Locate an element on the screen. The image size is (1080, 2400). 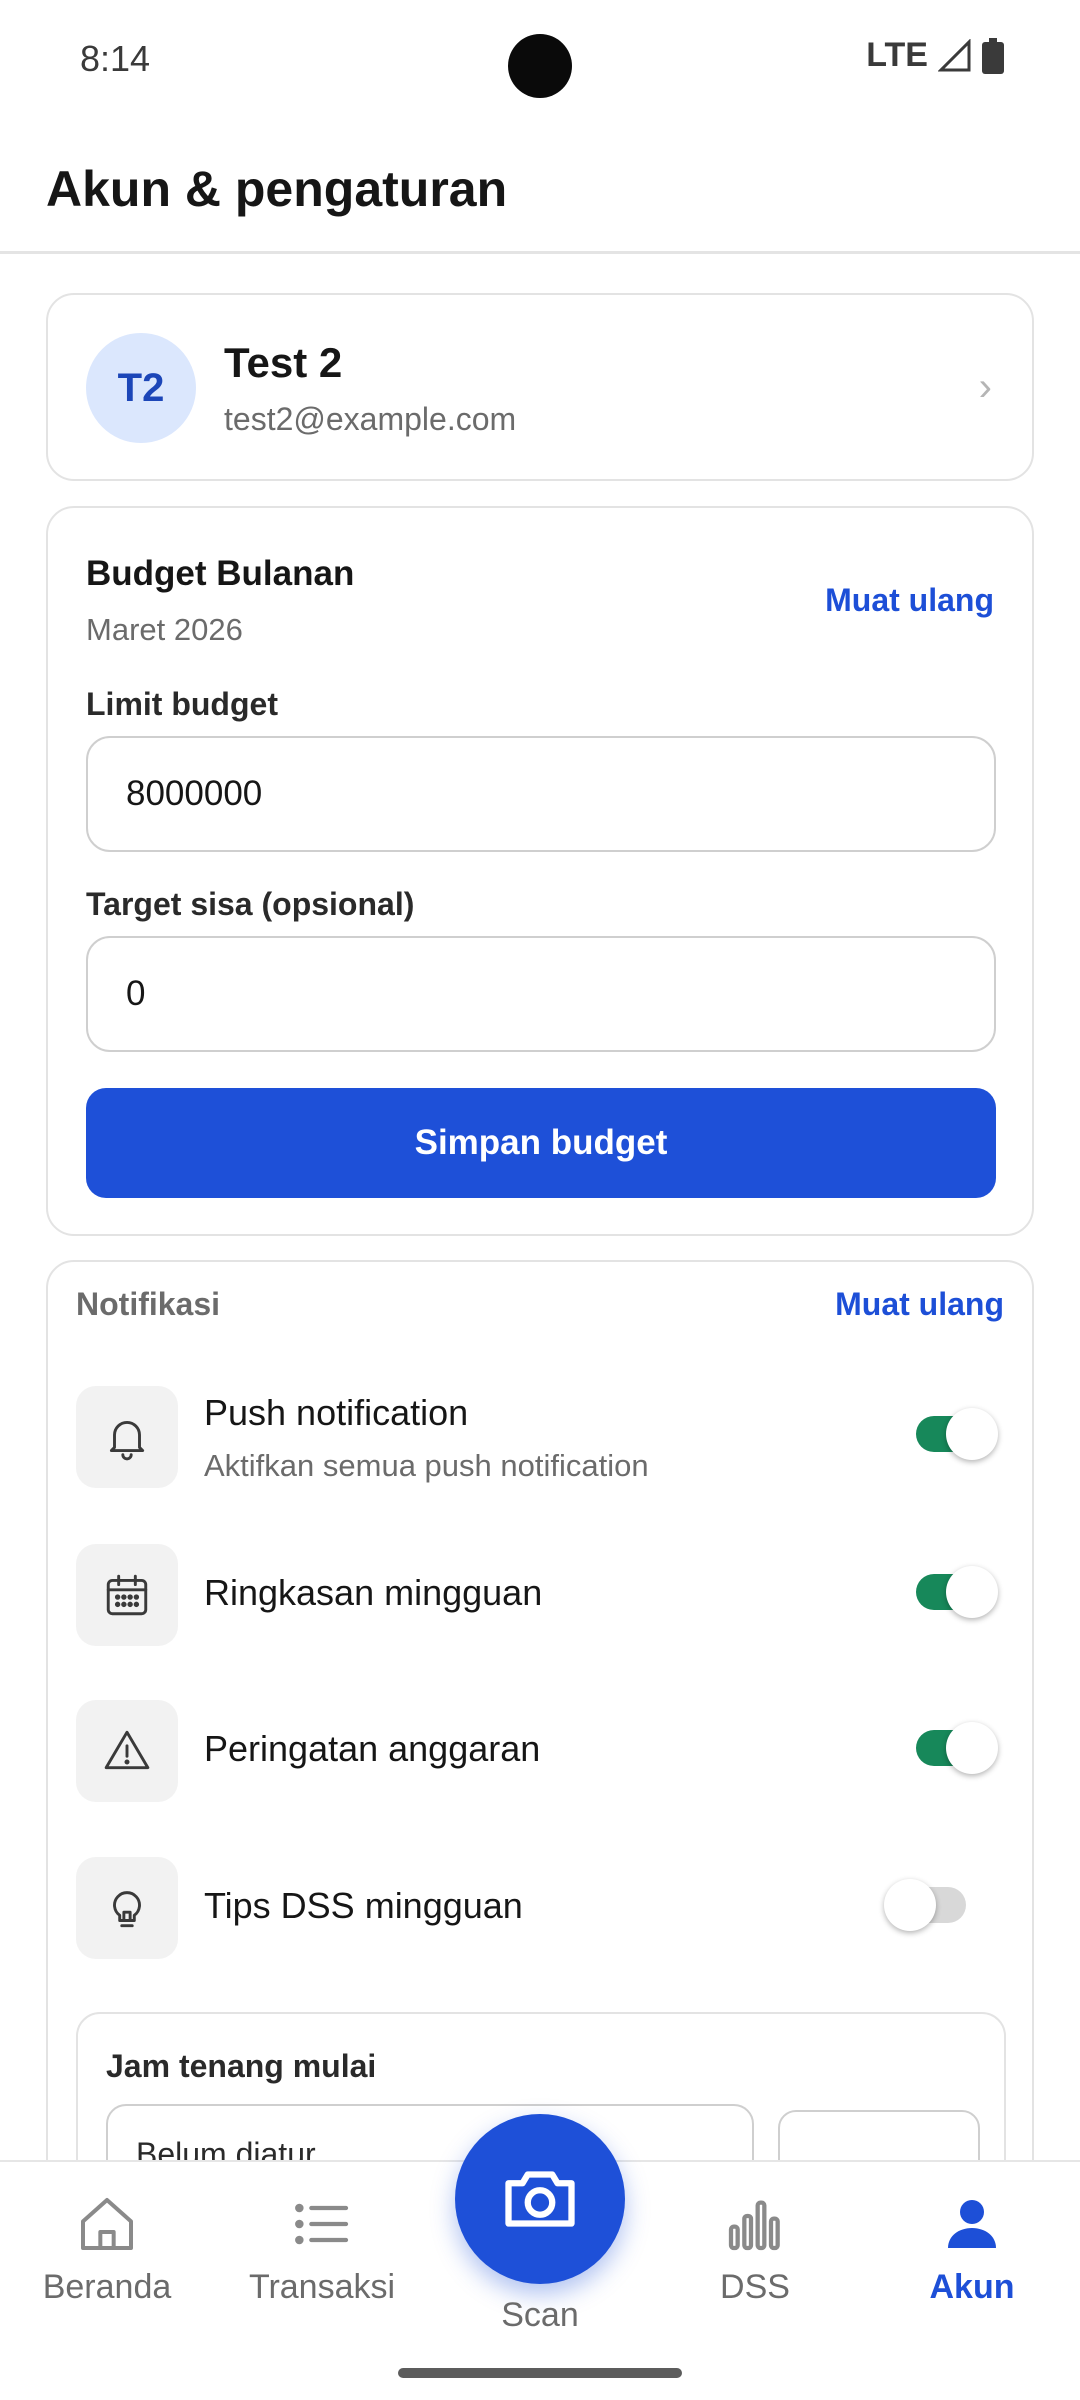
bell-icon is located at coordinates (127, 1437).